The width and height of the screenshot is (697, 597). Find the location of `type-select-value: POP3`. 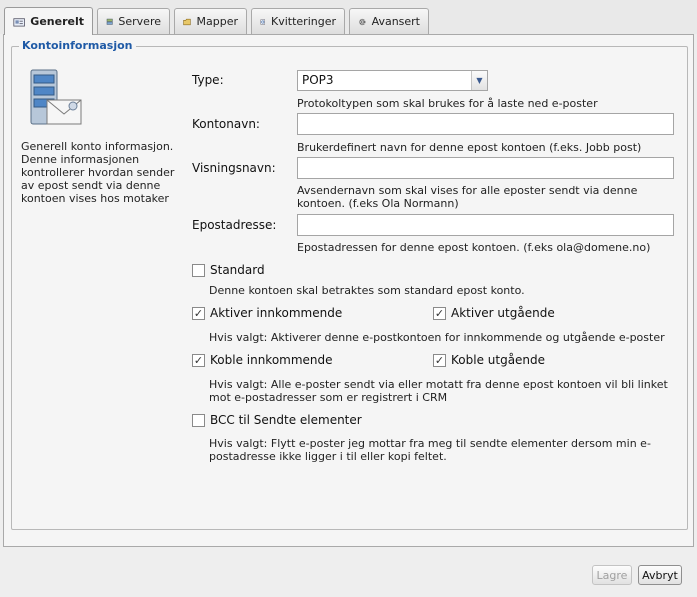

type-select-value: POP3 is located at coordinates (318, 80).